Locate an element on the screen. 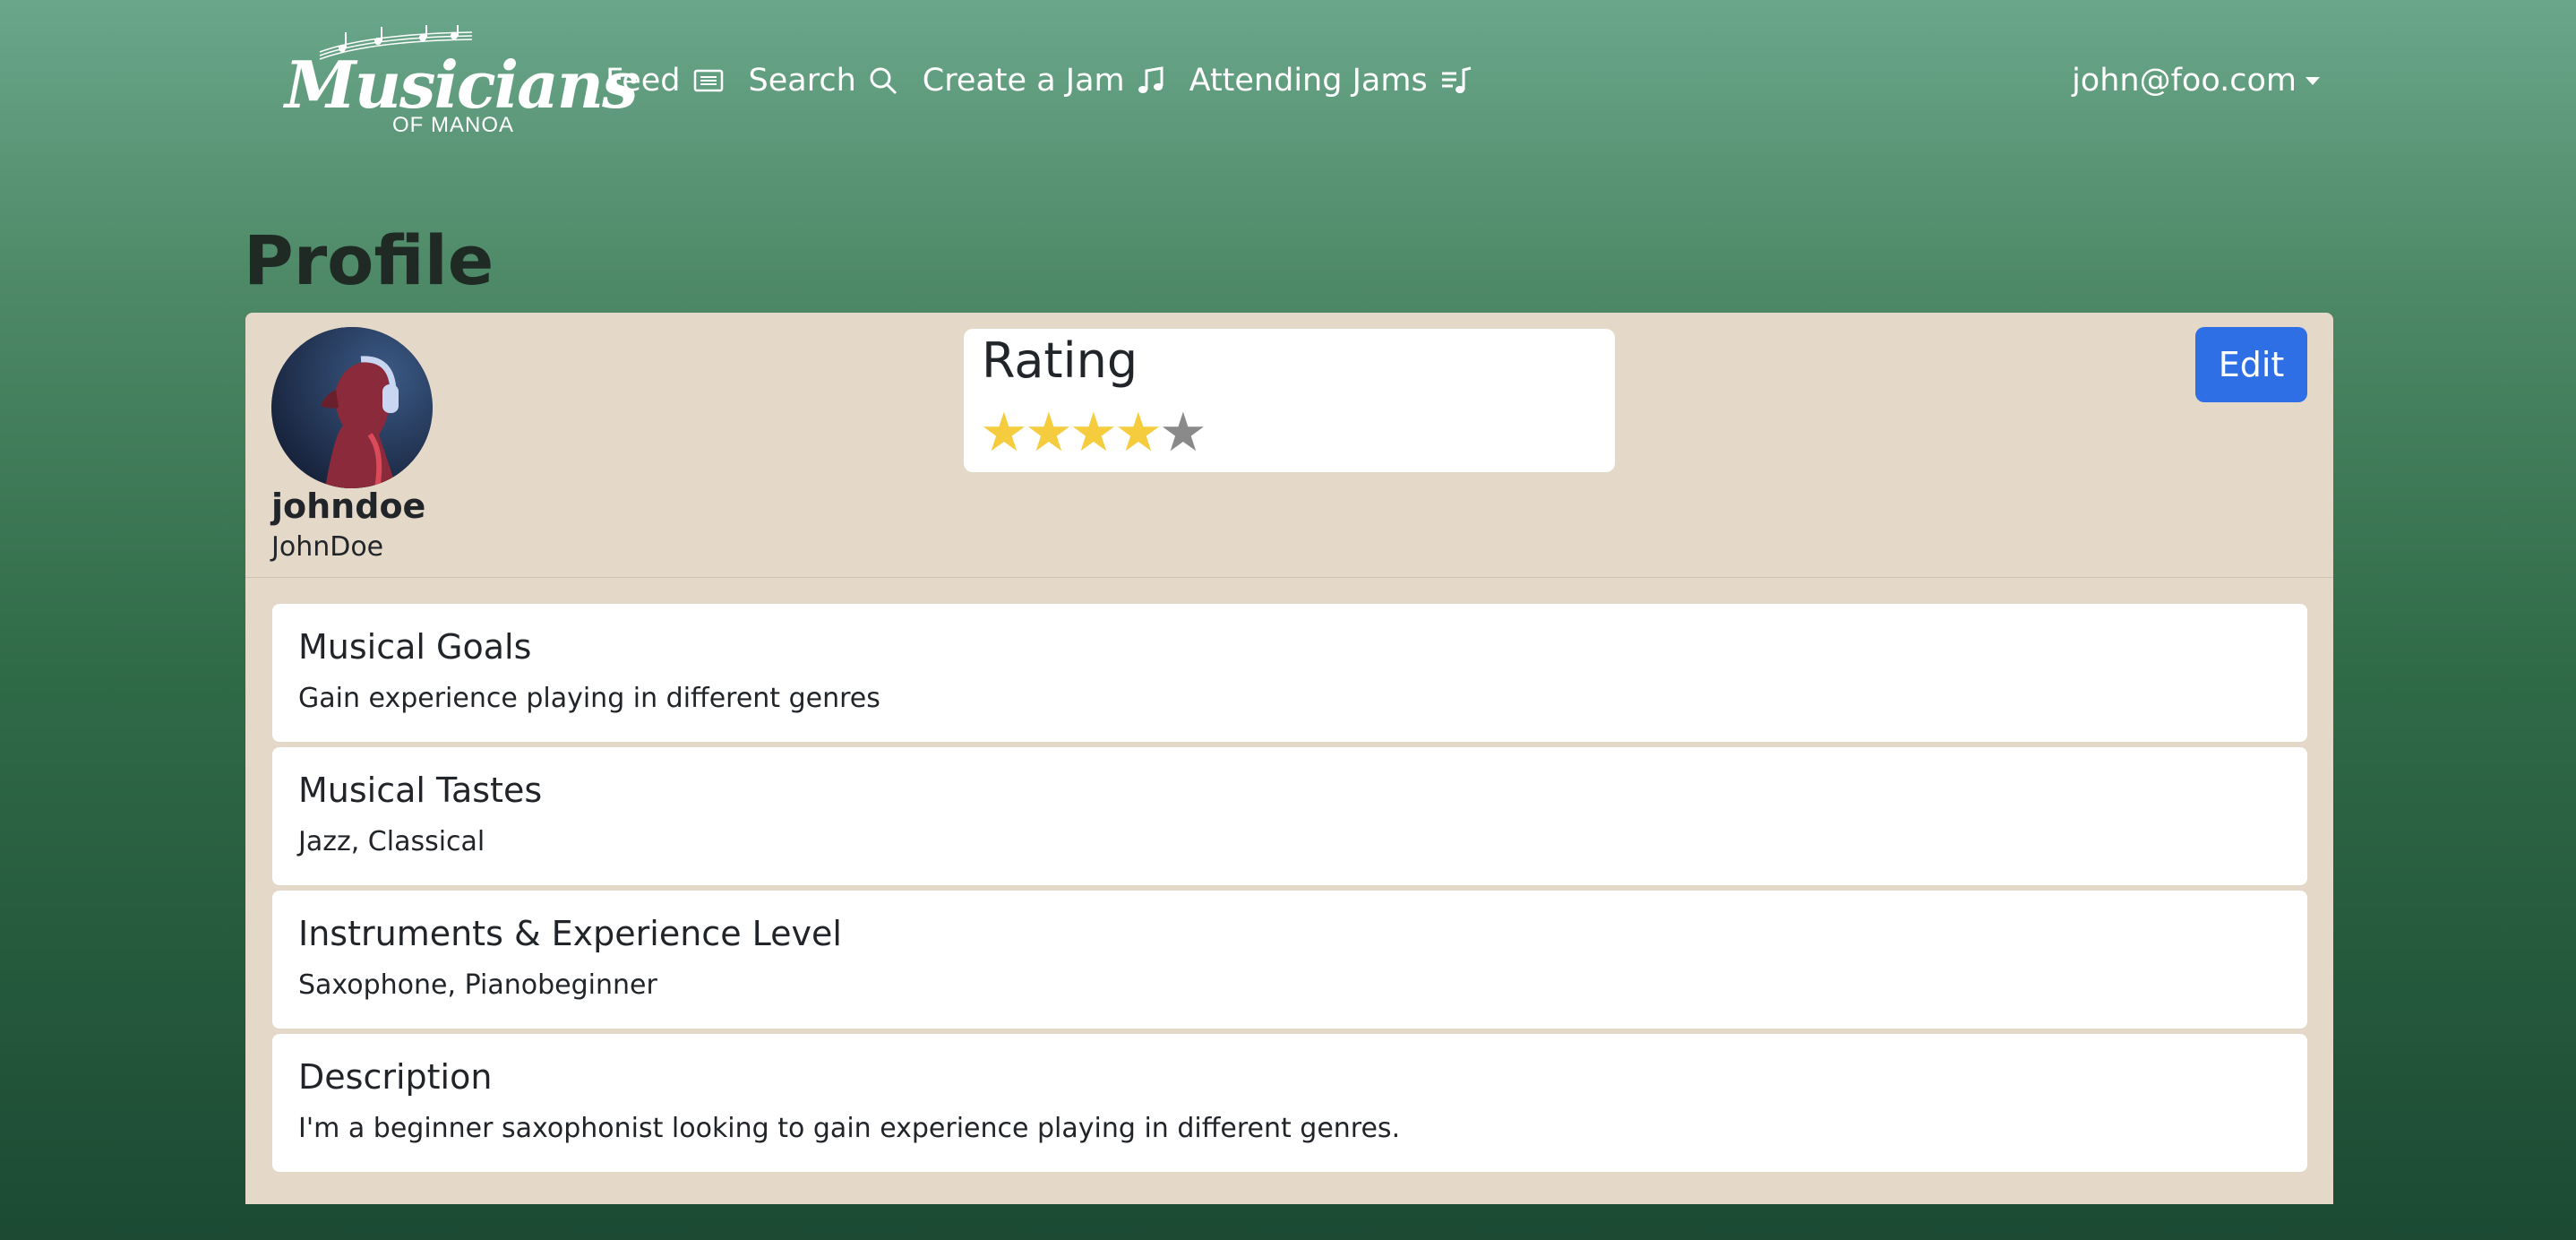 The image size is (2576, 1240). star-empty-icon: ★ is located at coordinates (1183, 433).